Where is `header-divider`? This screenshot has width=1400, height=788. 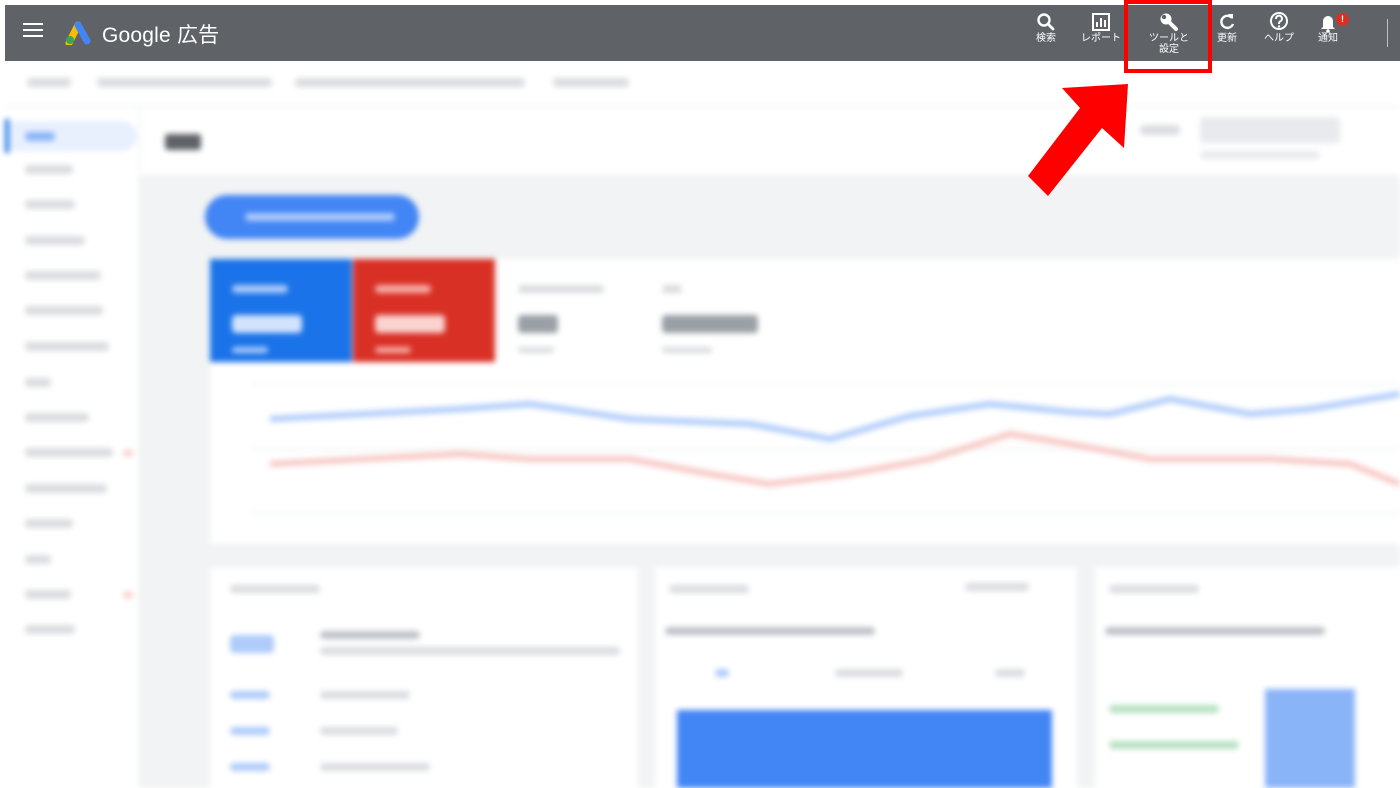 header-divider is located at coordinates (1387, 33).